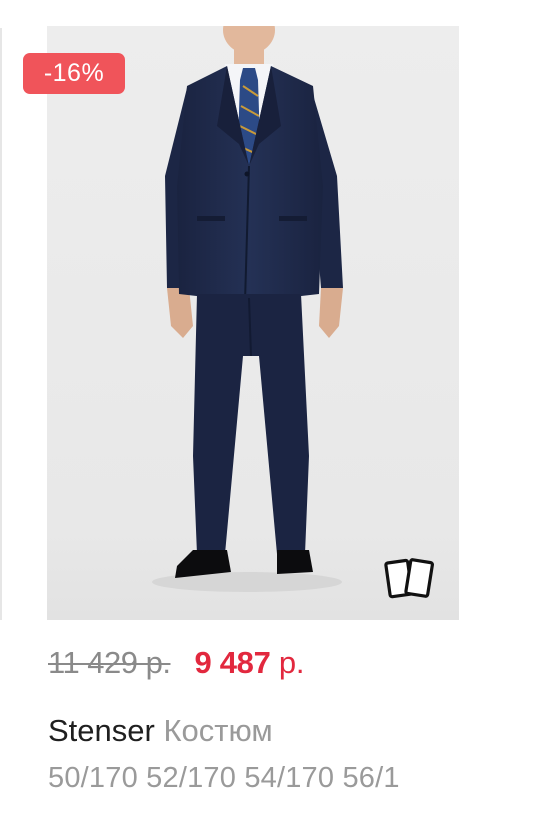  What do you see at coordinates (176, 663) in the screenshot?
I see `price-row: 11 429 р. 9 487 р.` at bounding box center [176, 663].